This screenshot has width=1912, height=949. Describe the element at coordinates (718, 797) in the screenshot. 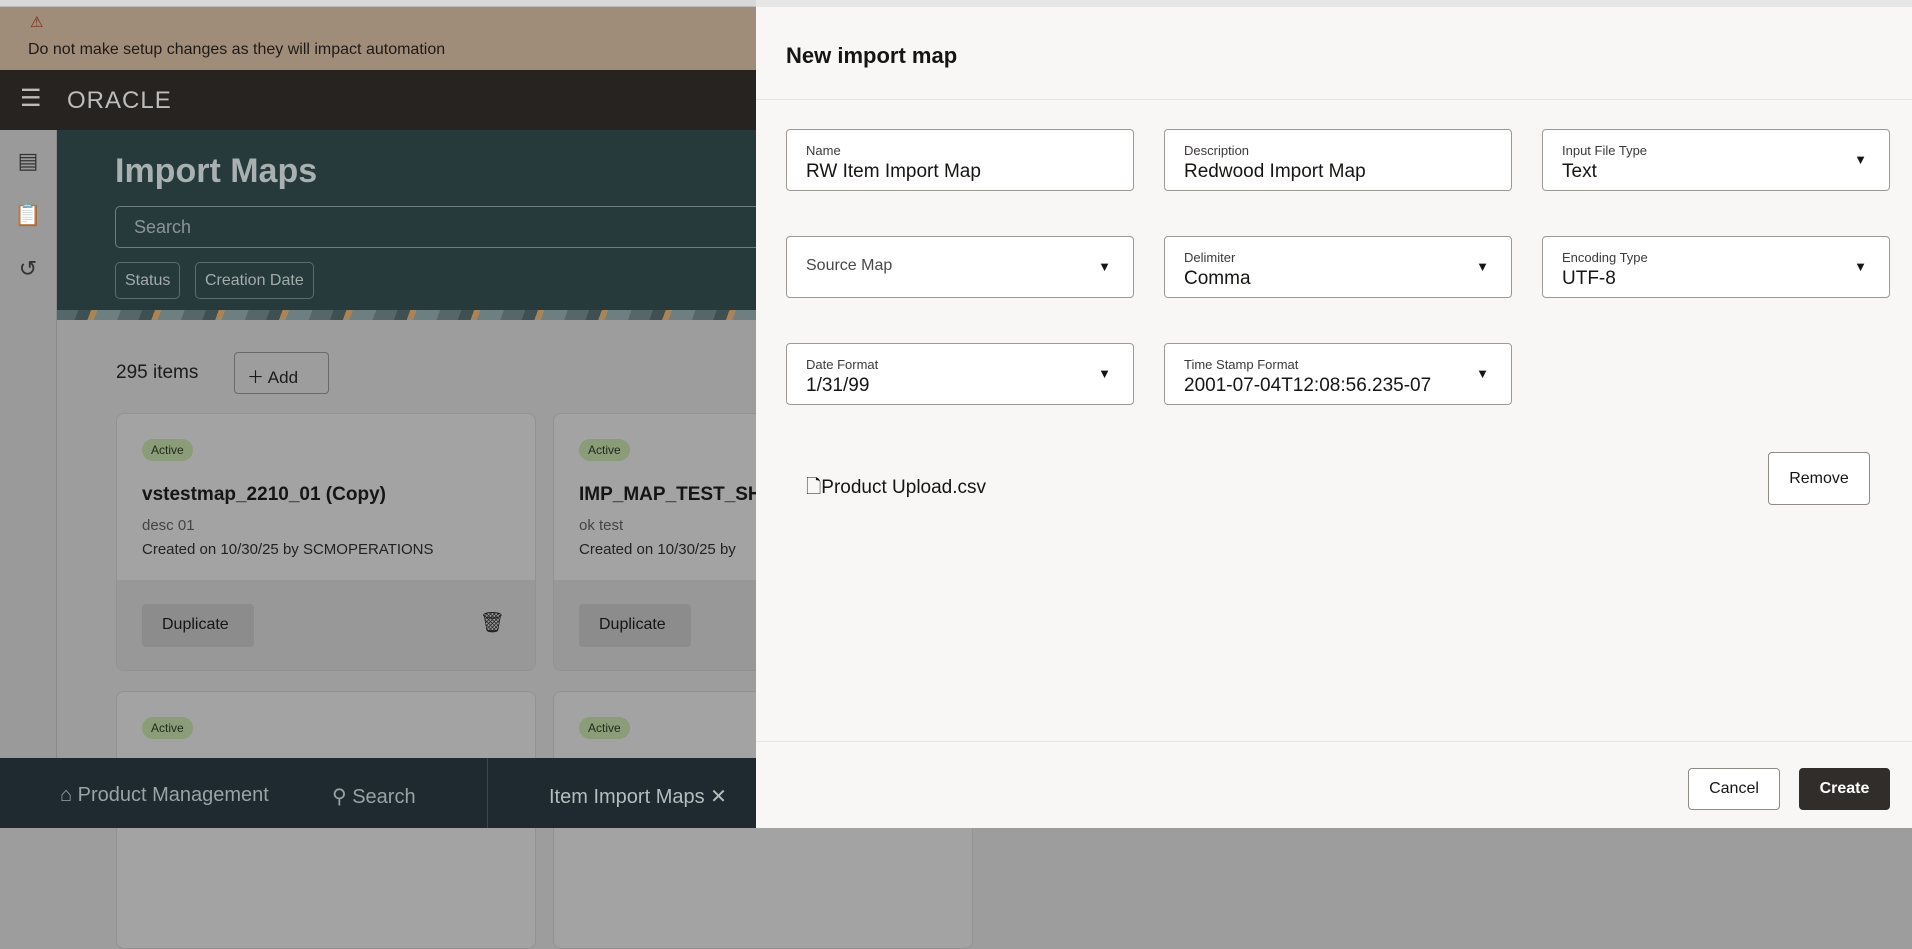

I see `close-icon: ✕` at that location.